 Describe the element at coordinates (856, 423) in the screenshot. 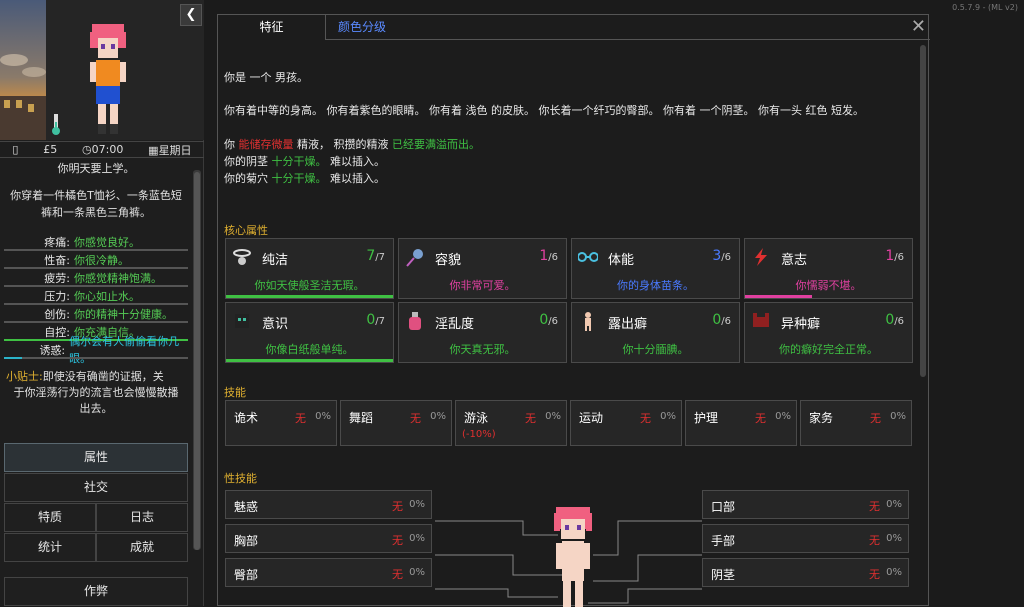

I see `skill-card: 家务 无 0%` at that location.